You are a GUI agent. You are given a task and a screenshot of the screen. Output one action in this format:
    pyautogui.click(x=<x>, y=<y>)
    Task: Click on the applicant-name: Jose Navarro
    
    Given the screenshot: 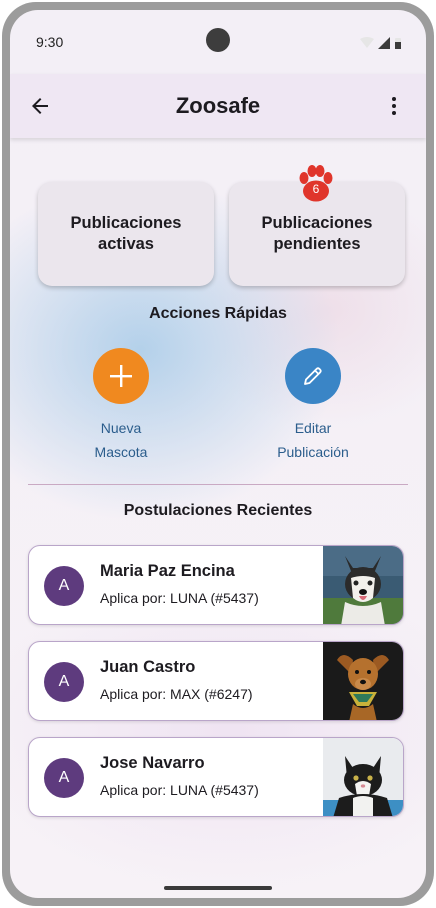 What is the action you would take?
    pyautogui.click(x=152, y=763)
    